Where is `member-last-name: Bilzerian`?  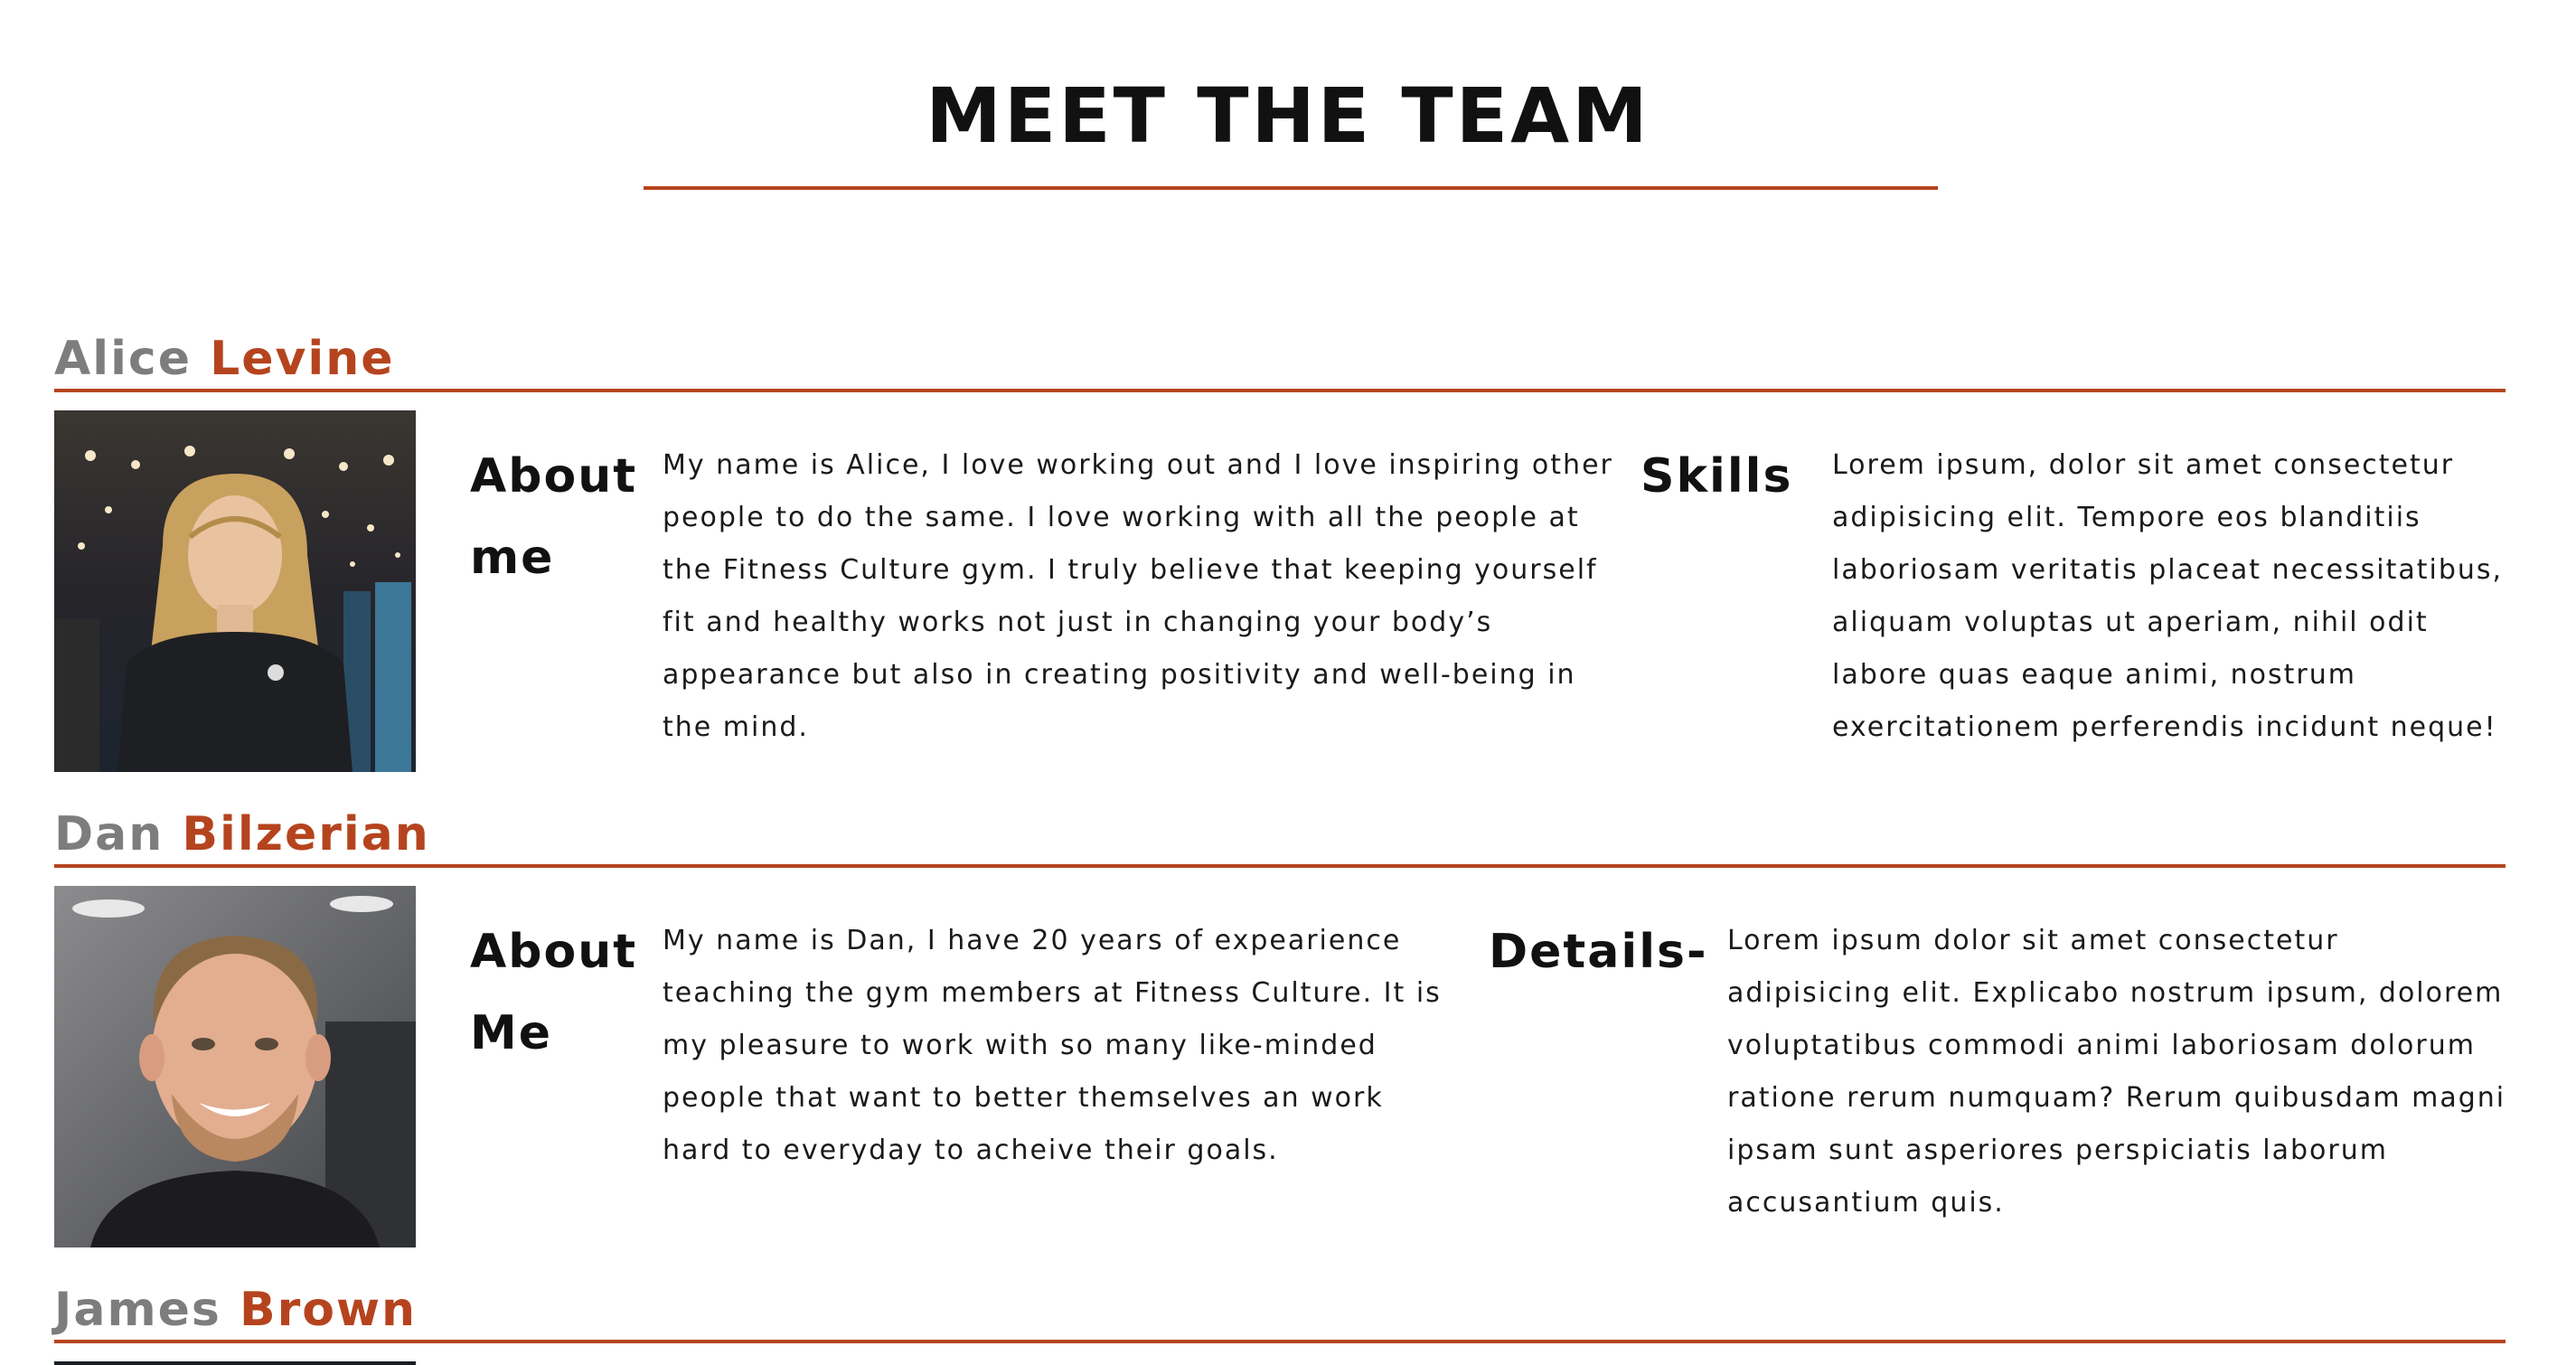 member-last-name: Bilzerian is located at coordinates (306, 834).